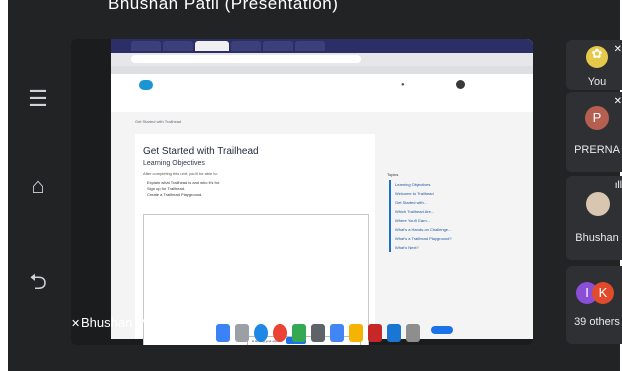  What do you see at coordinates (423, 184) in the screenshot?
I see `topic-link: Learning Objectives` at bounding box center [423, 184].